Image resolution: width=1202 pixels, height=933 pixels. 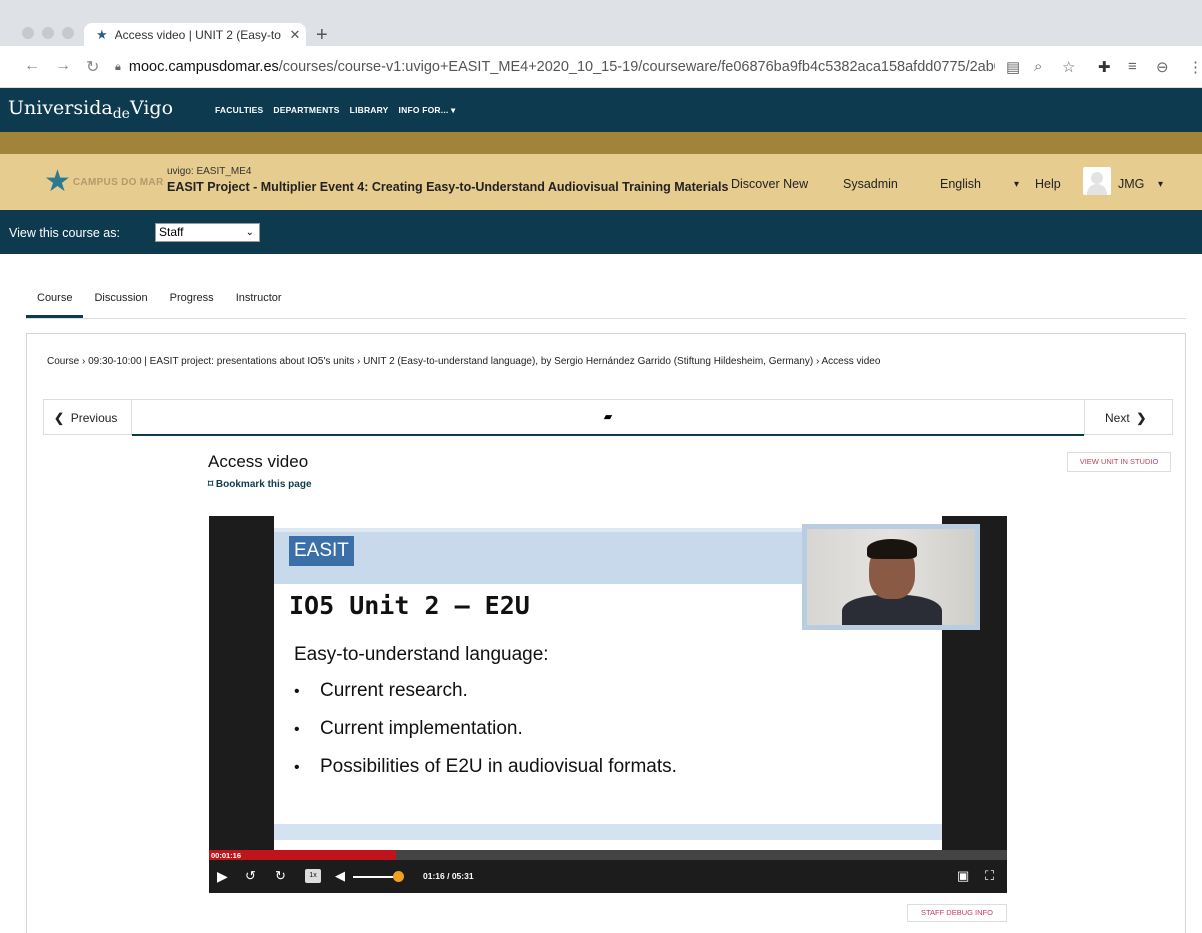 I want to click on campus-star-icon: ★, so click(x=57, y=181).